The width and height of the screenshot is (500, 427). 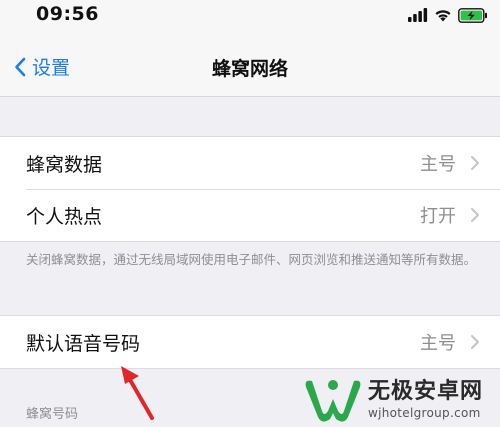 I want to click on section-header-cellular-lines: 蜂窝号码, so click(x=52, y=414).